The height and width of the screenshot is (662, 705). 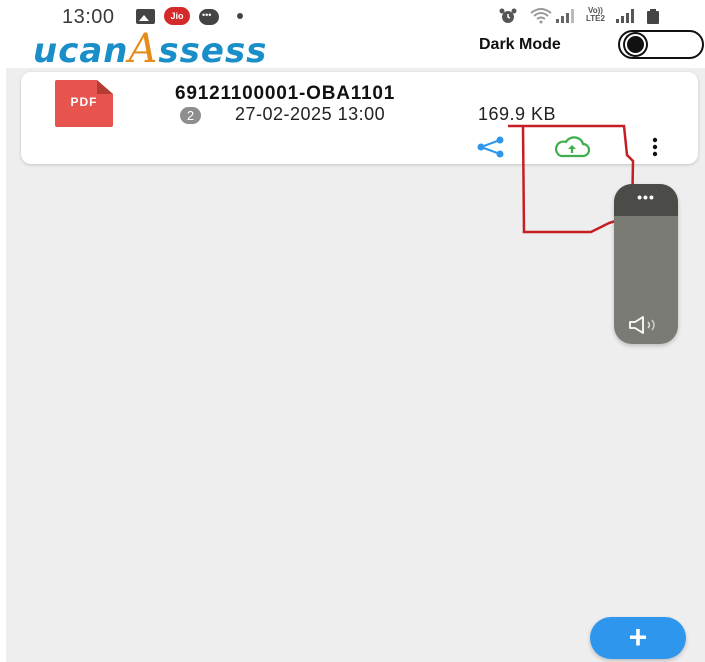 I want to click on file-date: 27-02-2025 13:00, so click(x=310, y=114).